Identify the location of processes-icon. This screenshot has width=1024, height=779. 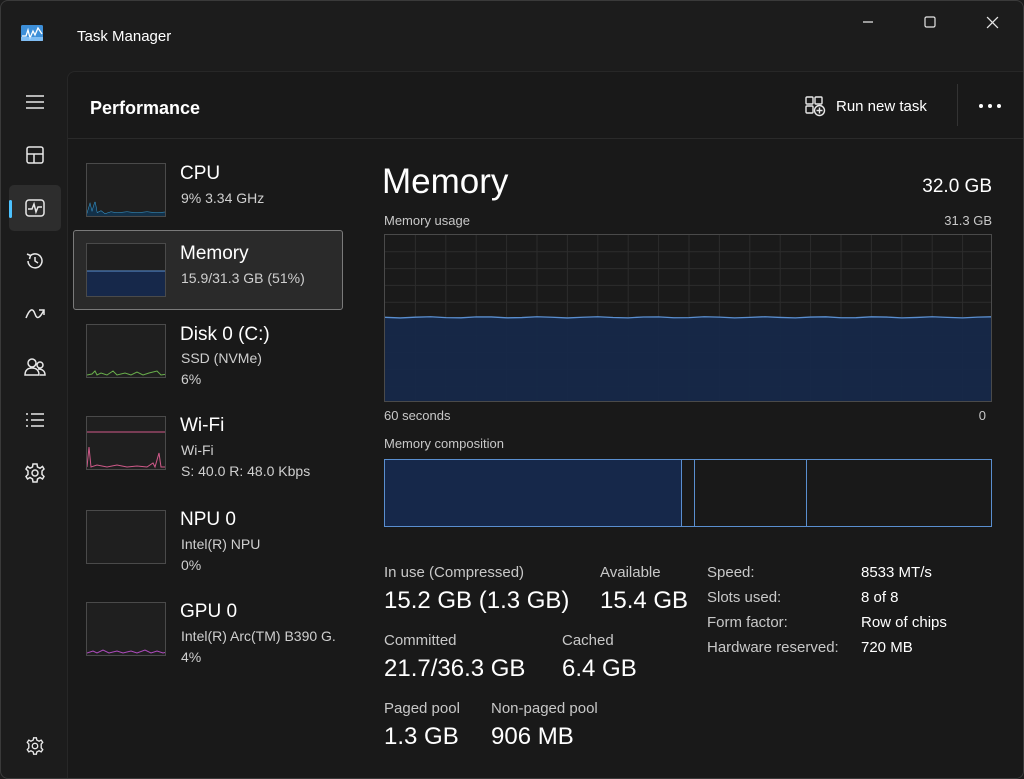
(35, 155).